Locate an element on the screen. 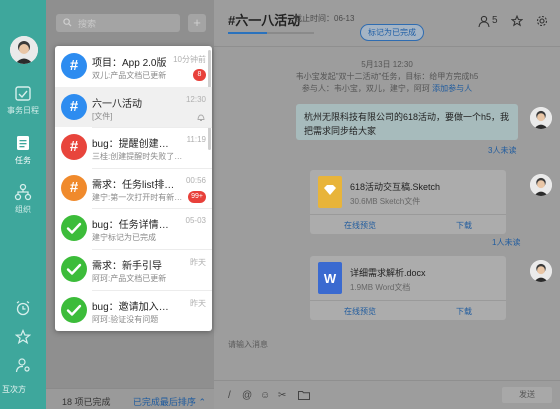  sort-completed-toggle: 已完成最后排序 ⌃ is located at coordinates (169, 401).